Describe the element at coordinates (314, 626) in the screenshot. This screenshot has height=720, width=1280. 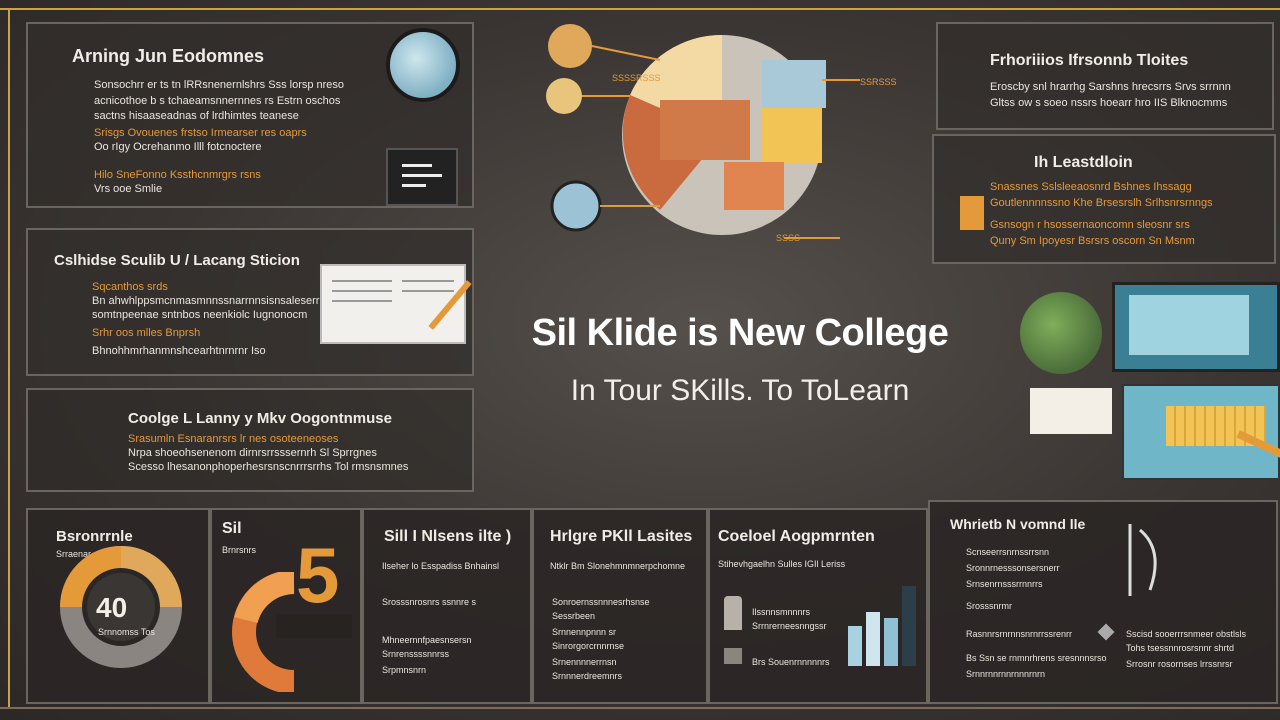
I see `number-stand` at that location.